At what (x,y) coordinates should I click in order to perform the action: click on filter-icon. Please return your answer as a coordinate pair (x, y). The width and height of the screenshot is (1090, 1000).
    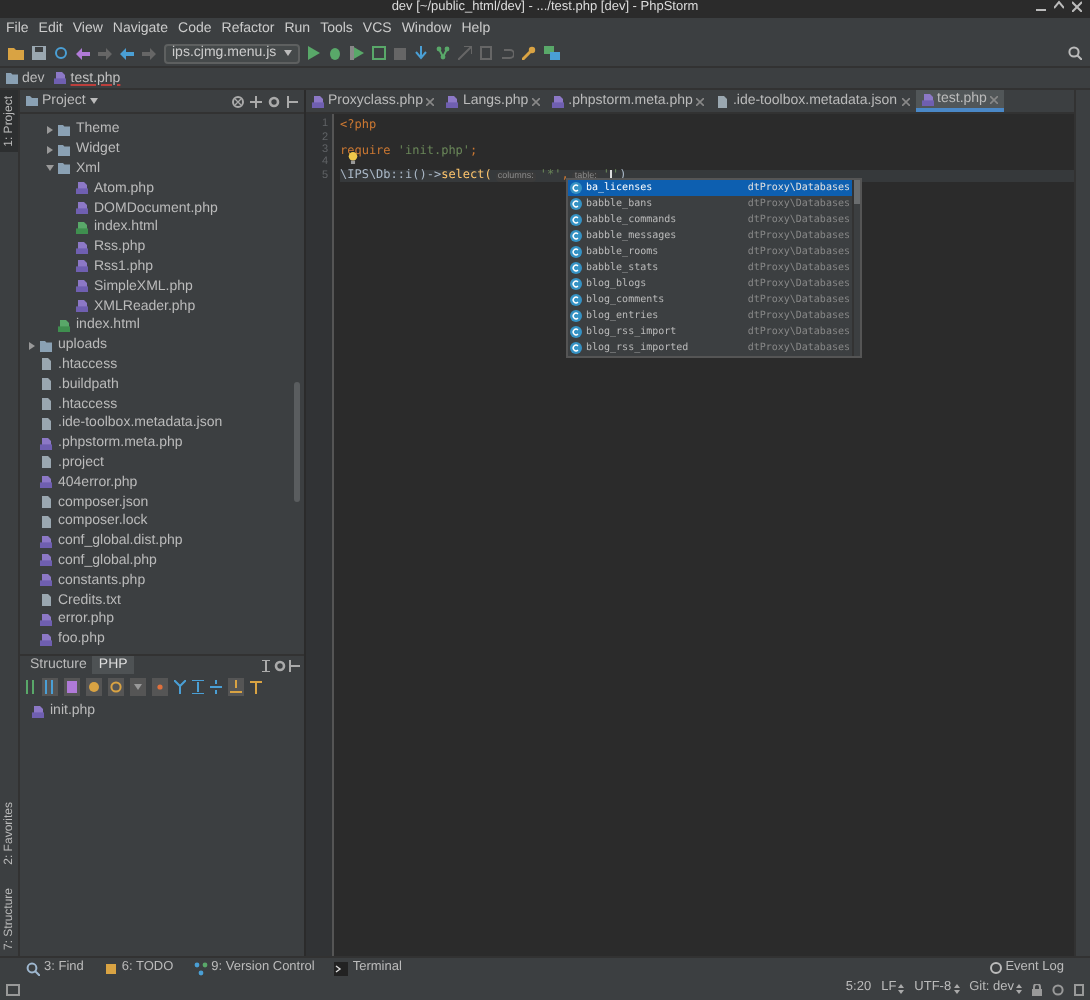
    Looking at the image, I should click on (138, 687).